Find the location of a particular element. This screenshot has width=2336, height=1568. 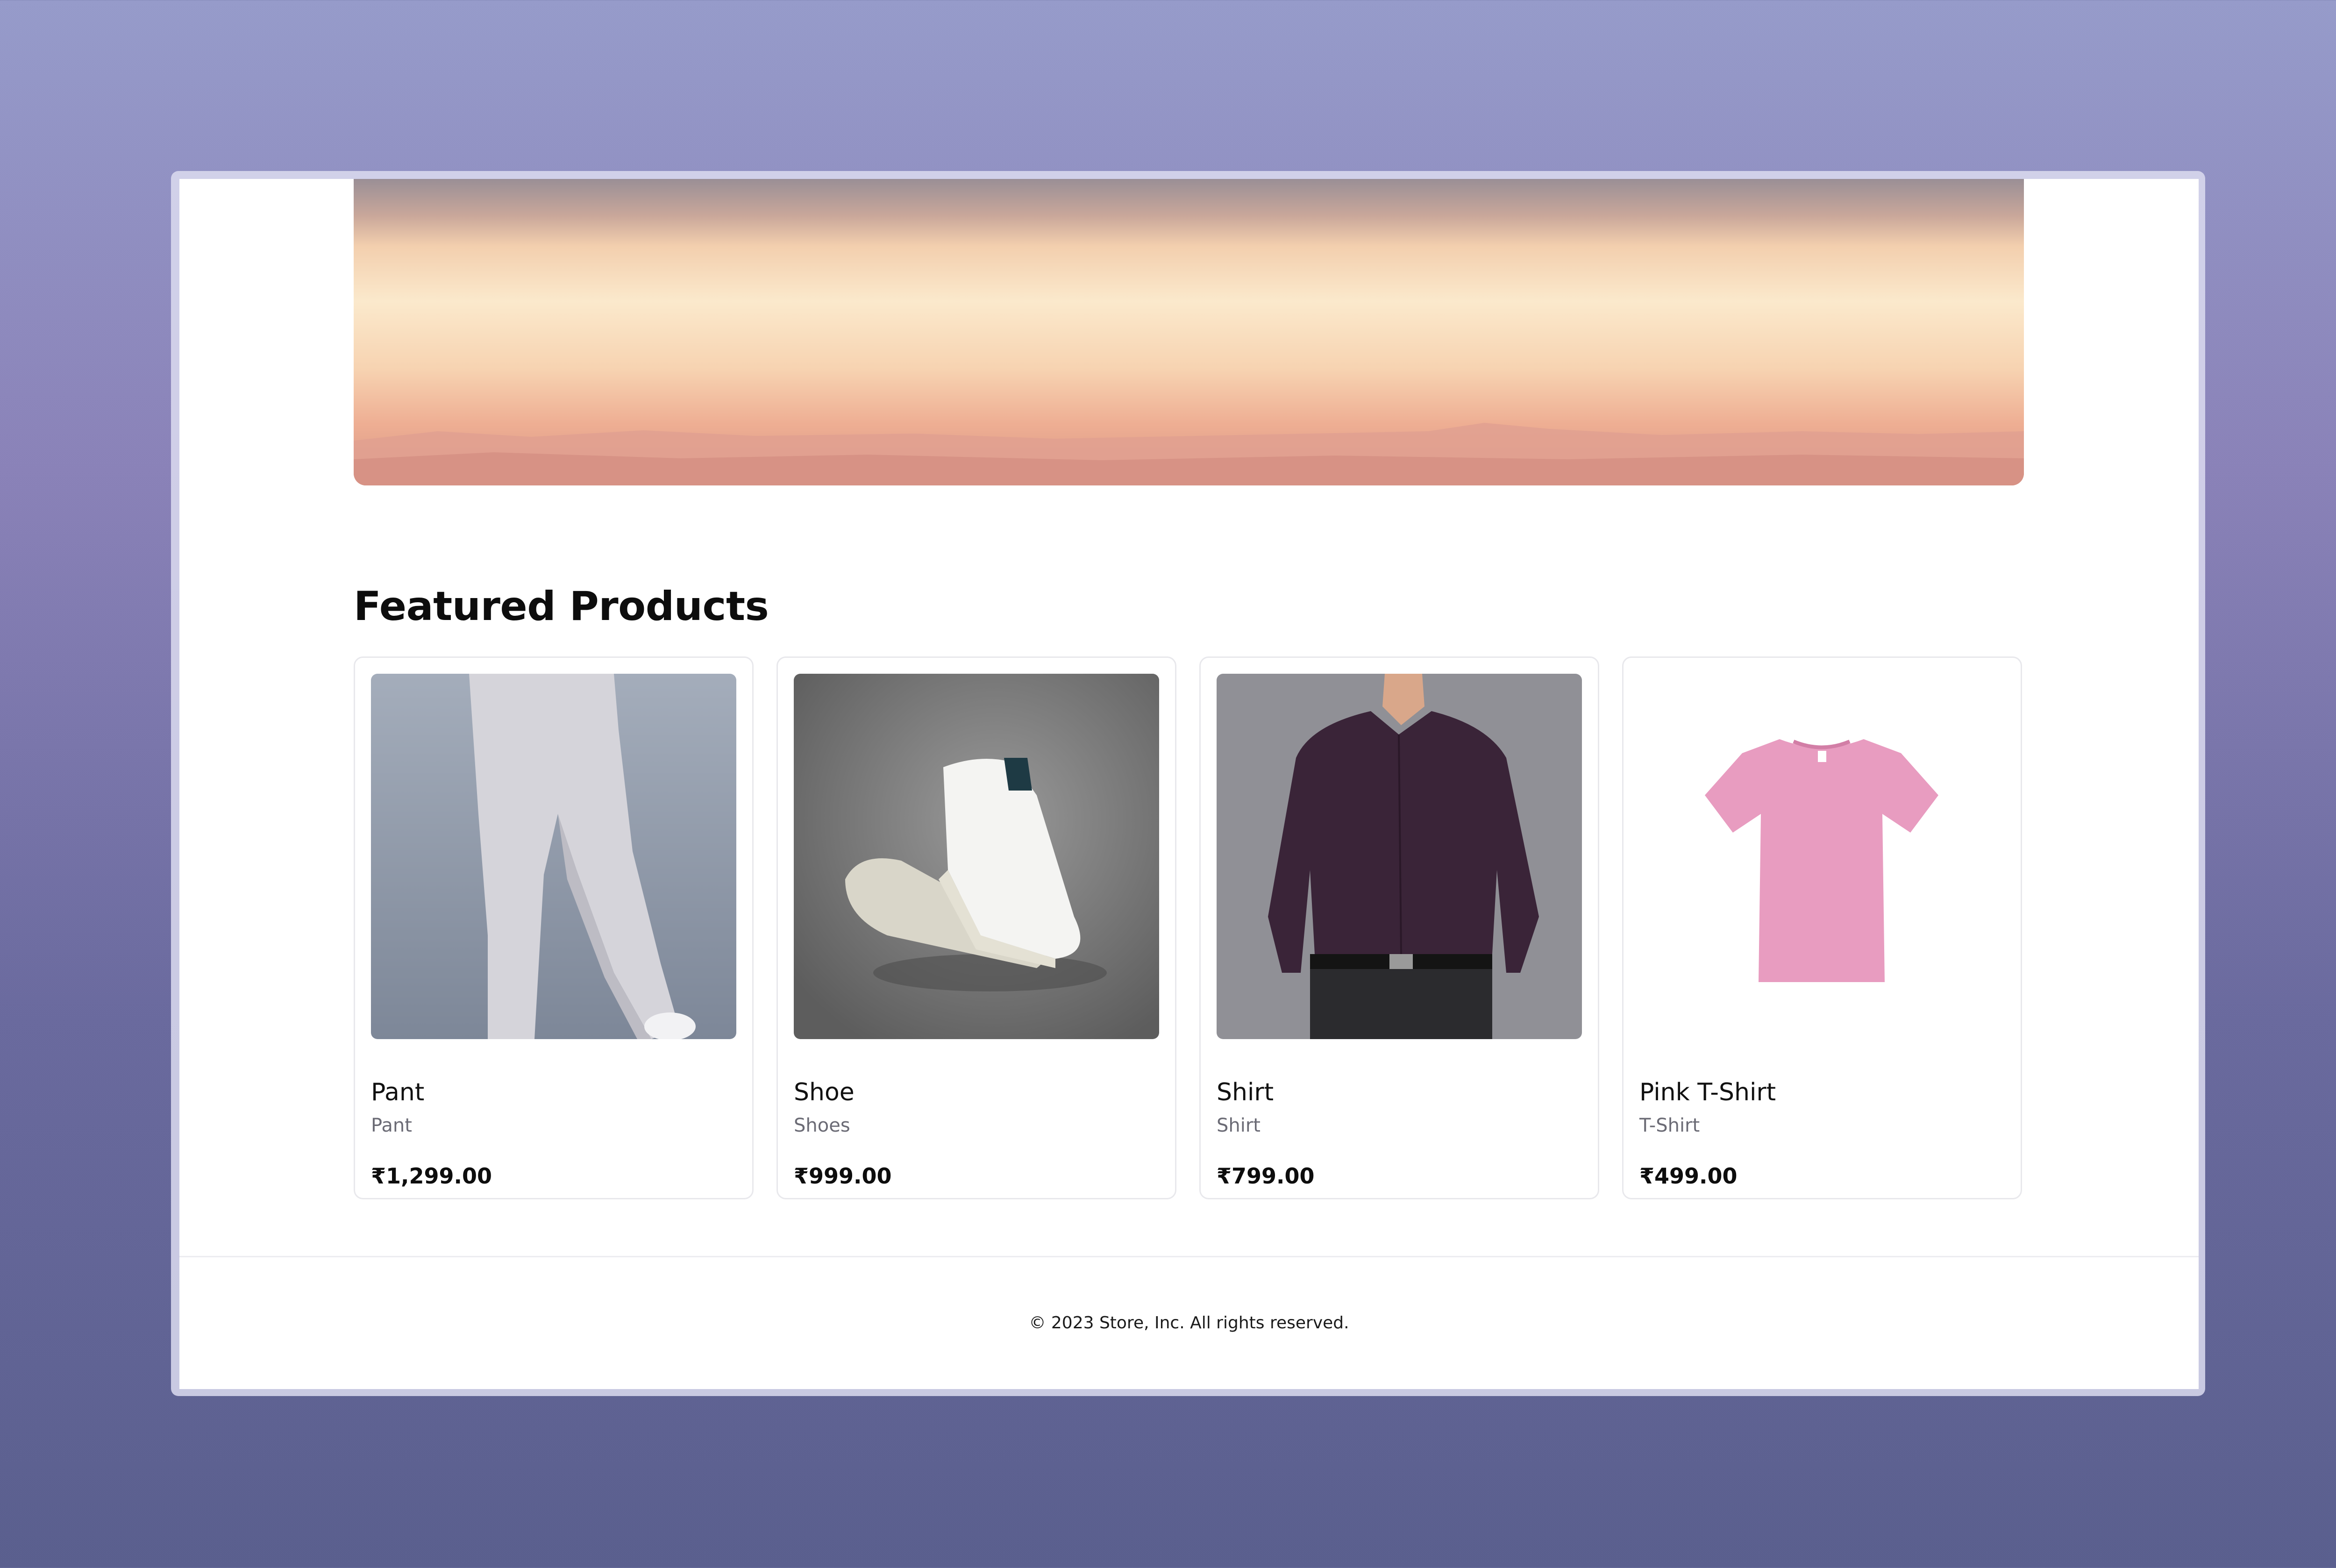

product-card: Shirt Shirt ₹799.00 is located at coordinates (1399, 928).